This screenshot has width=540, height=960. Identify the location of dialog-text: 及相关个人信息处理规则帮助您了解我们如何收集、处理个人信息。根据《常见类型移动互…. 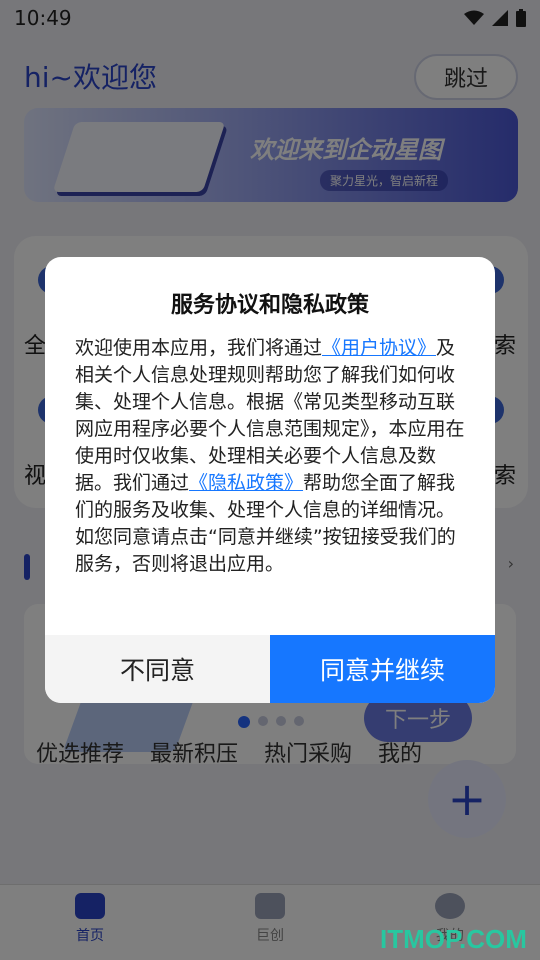
(270, 415).